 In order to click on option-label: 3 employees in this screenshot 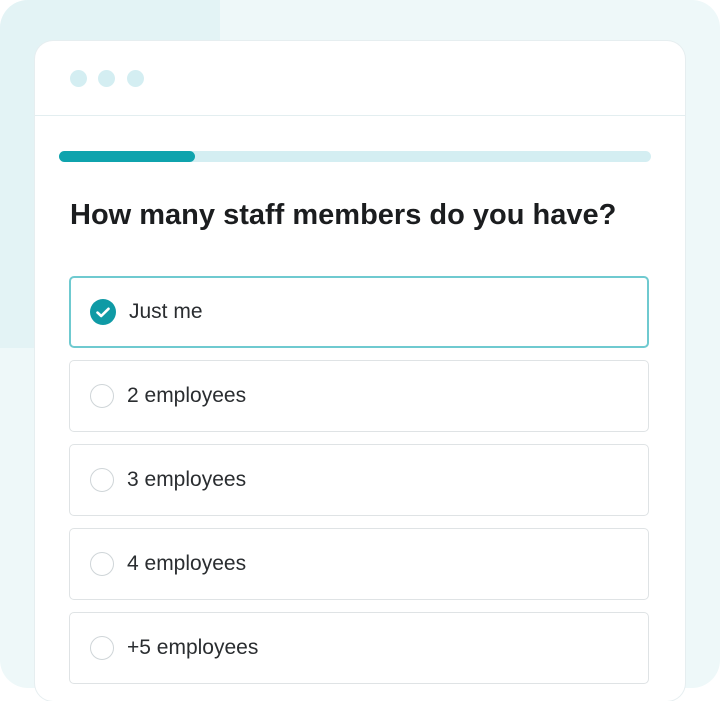, I will do `click(187, 479)`.